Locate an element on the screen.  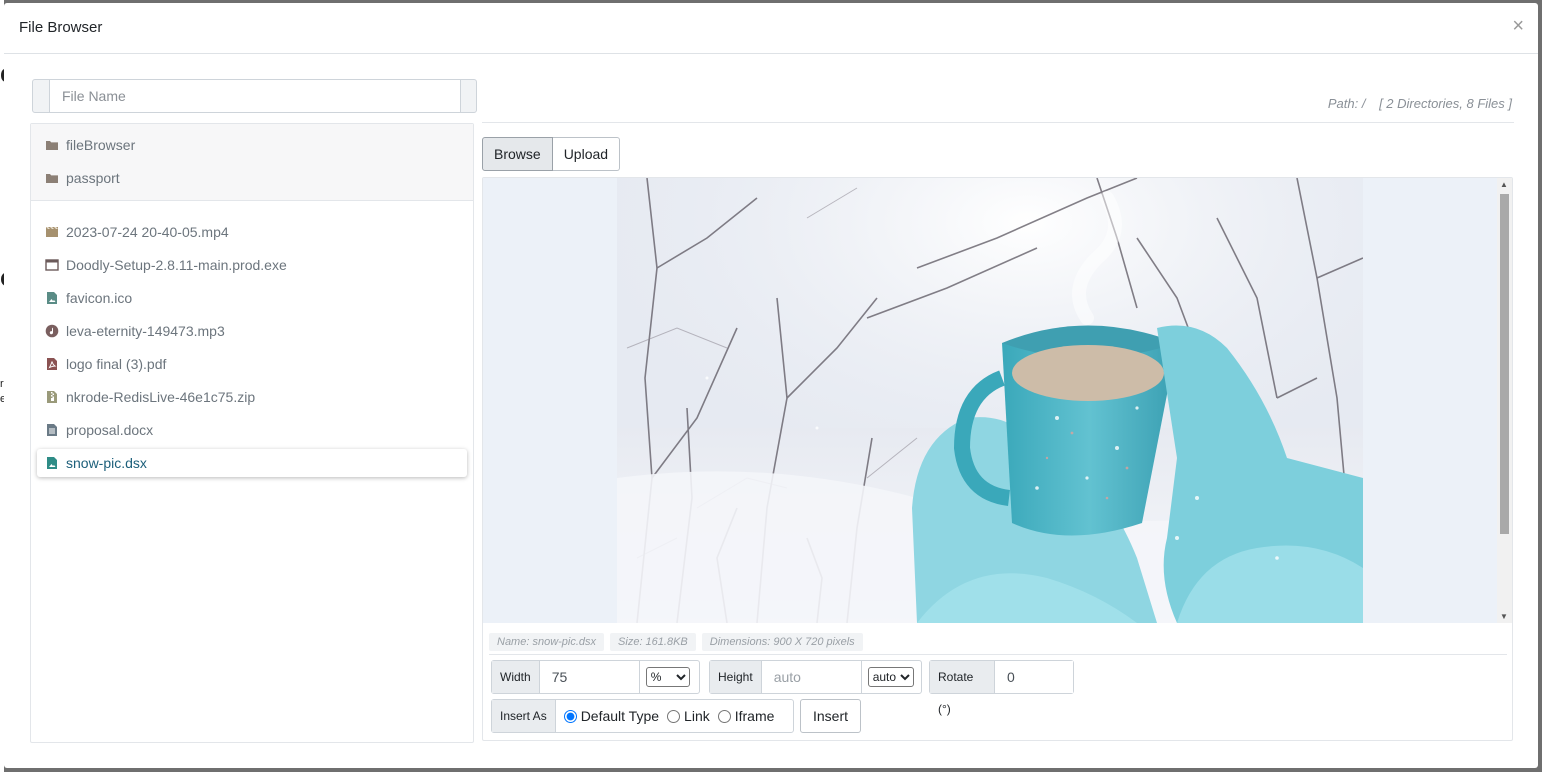
file-name: proposal.docx is located at coordinates (110, 430).